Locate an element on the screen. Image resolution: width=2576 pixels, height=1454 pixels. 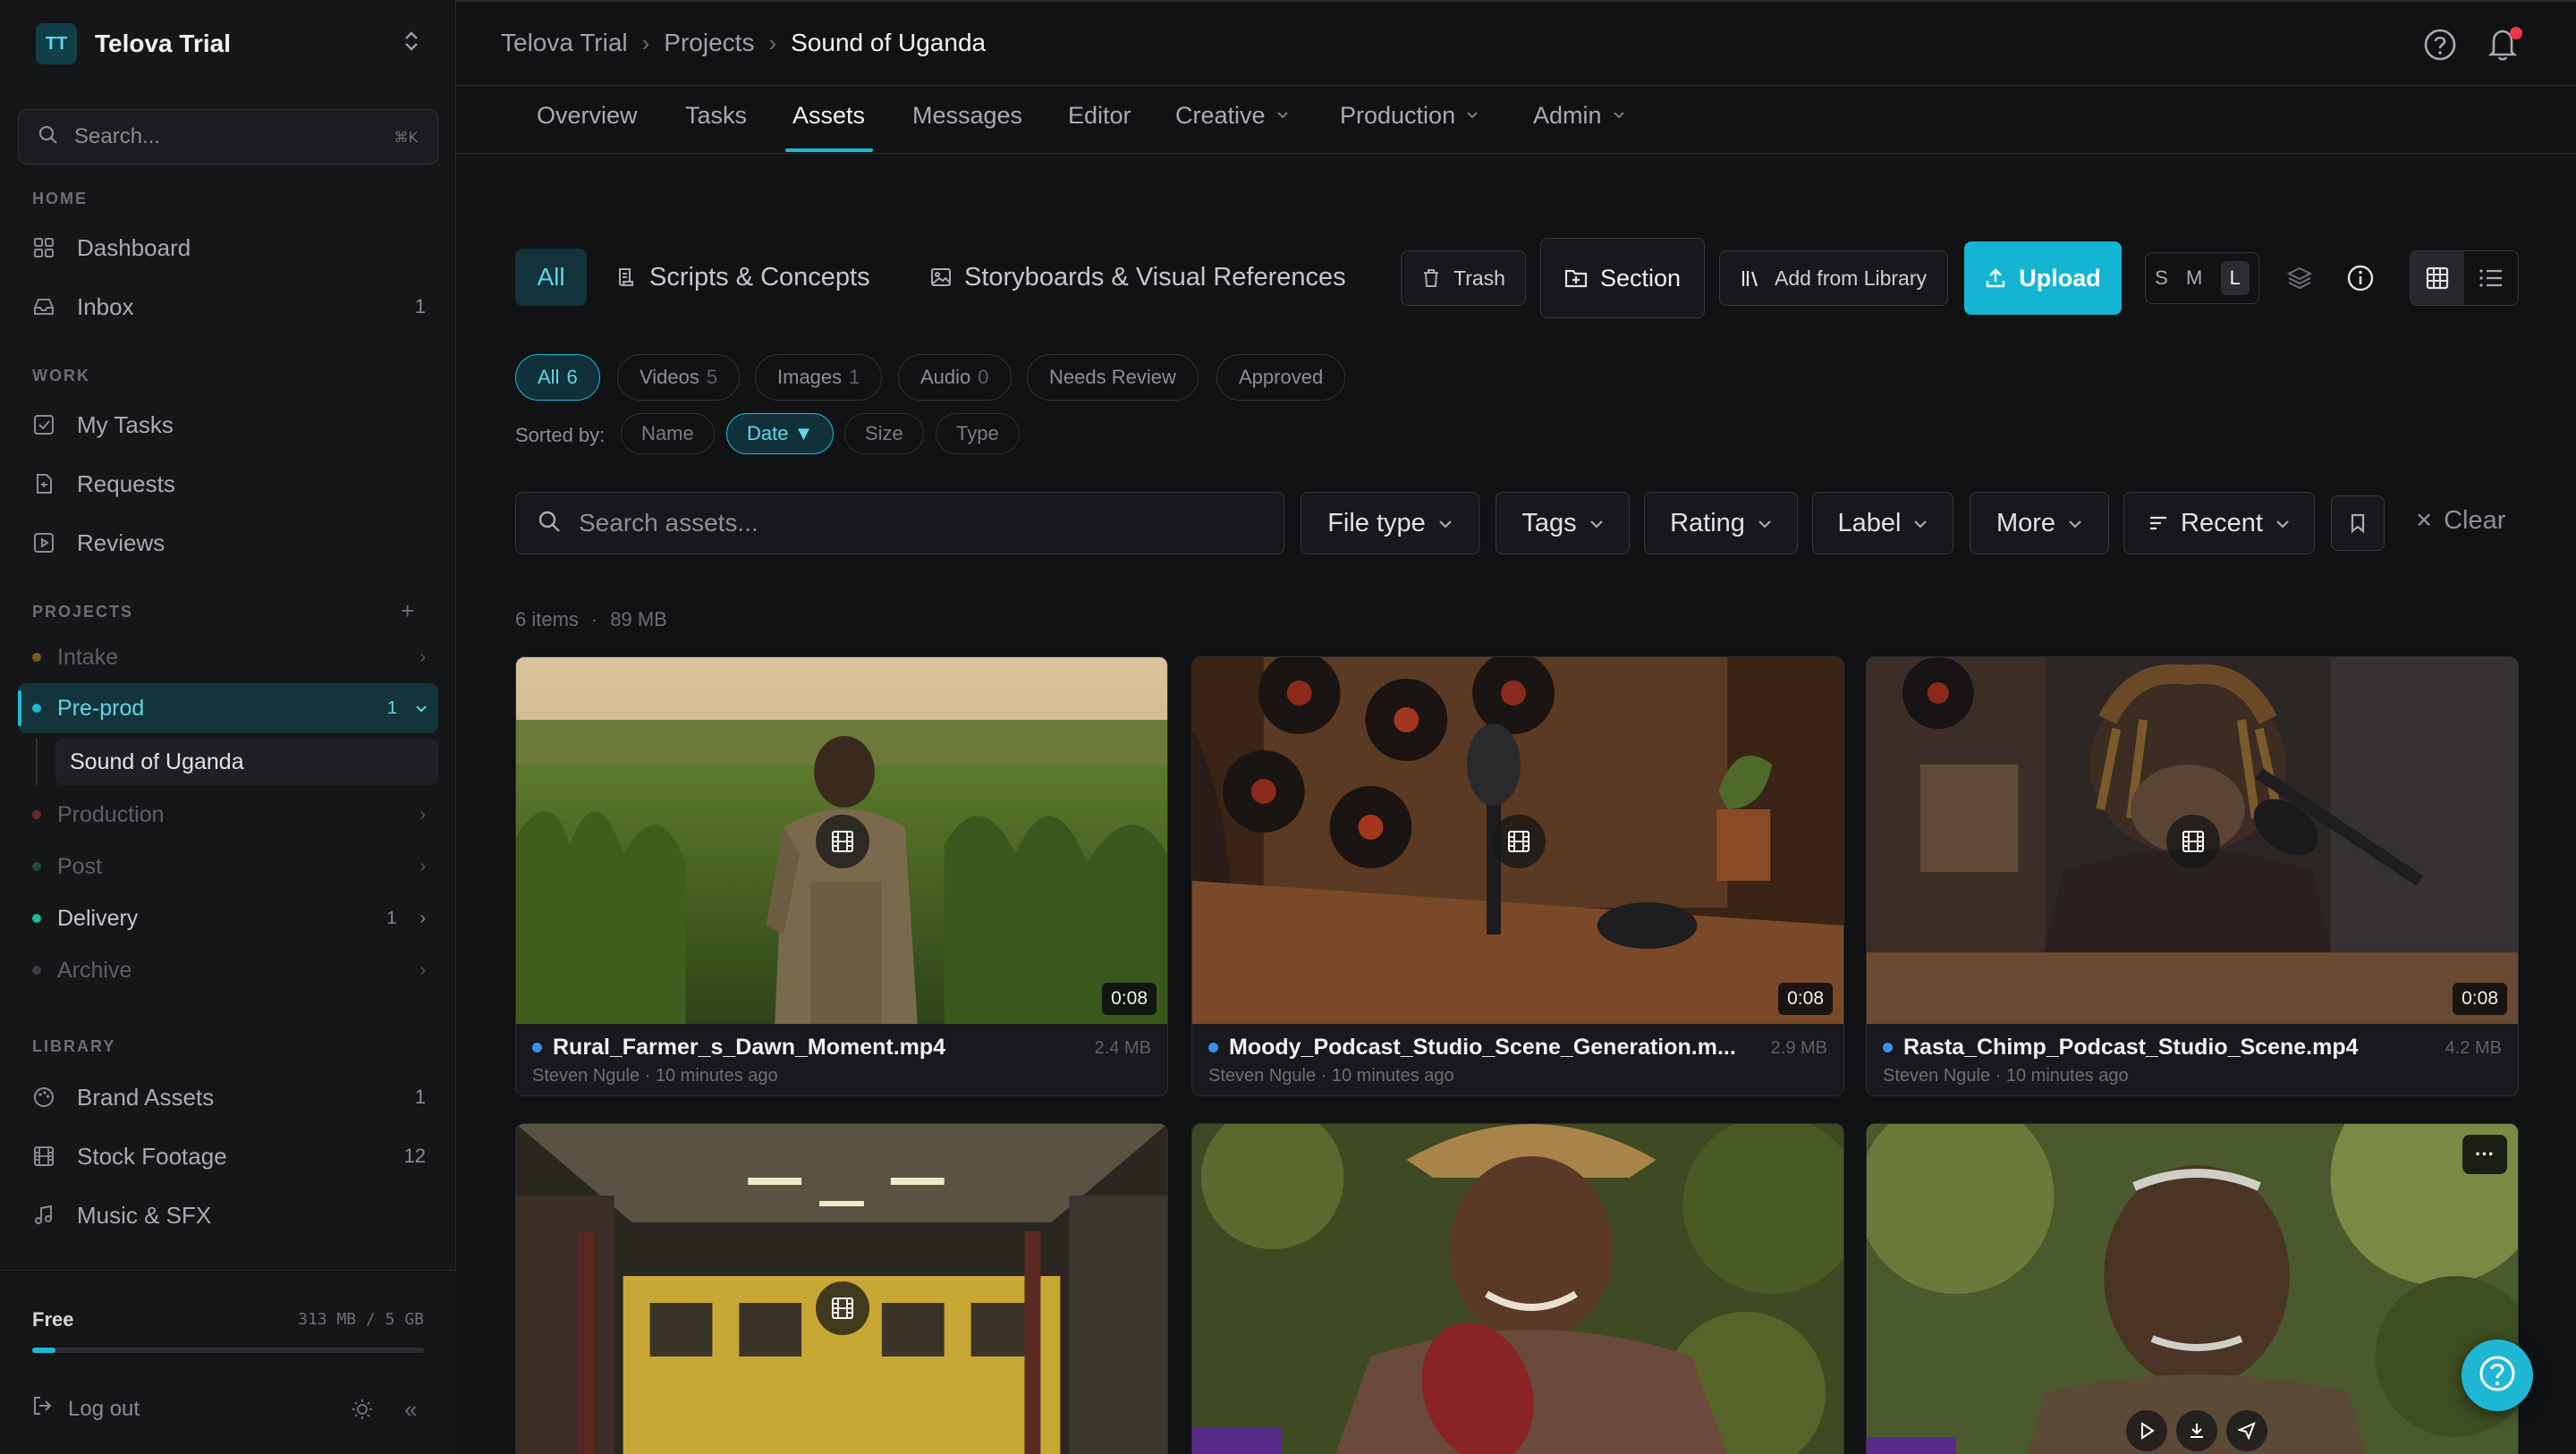
filter-more: More is located at coordinates (2039, 523).